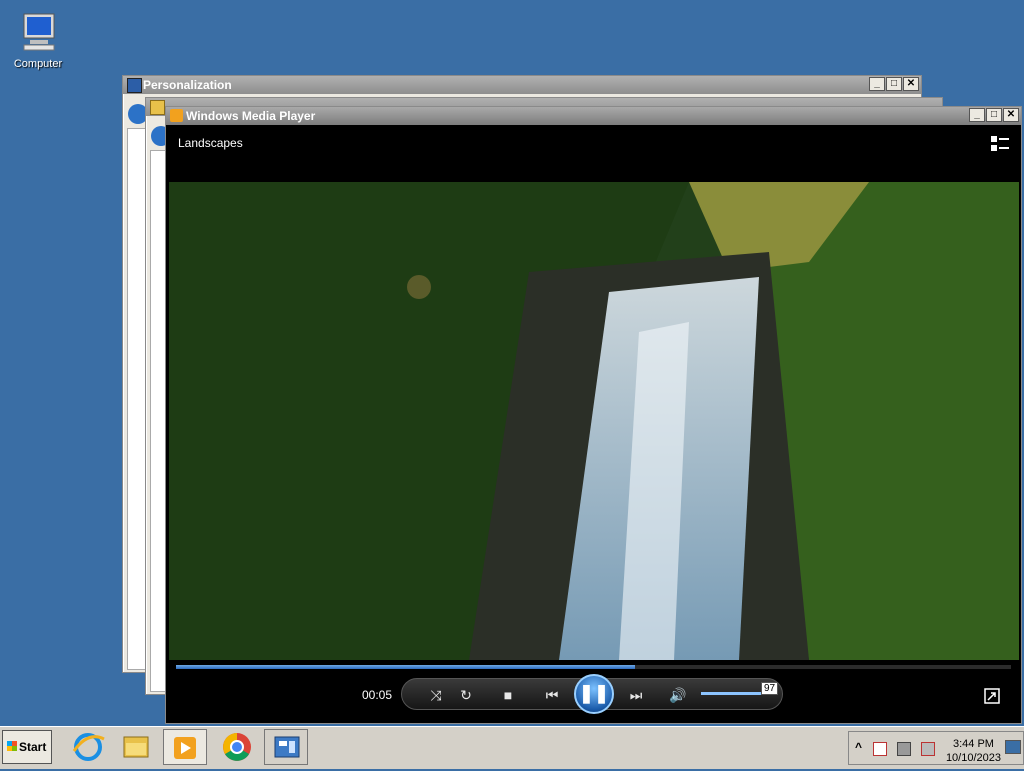 The width and height of the screenshot is (1024, 771). What do you see at coordinates (176, 115) in the screenshot?
I see `media-player-icon` at bounding box center [176, 115].